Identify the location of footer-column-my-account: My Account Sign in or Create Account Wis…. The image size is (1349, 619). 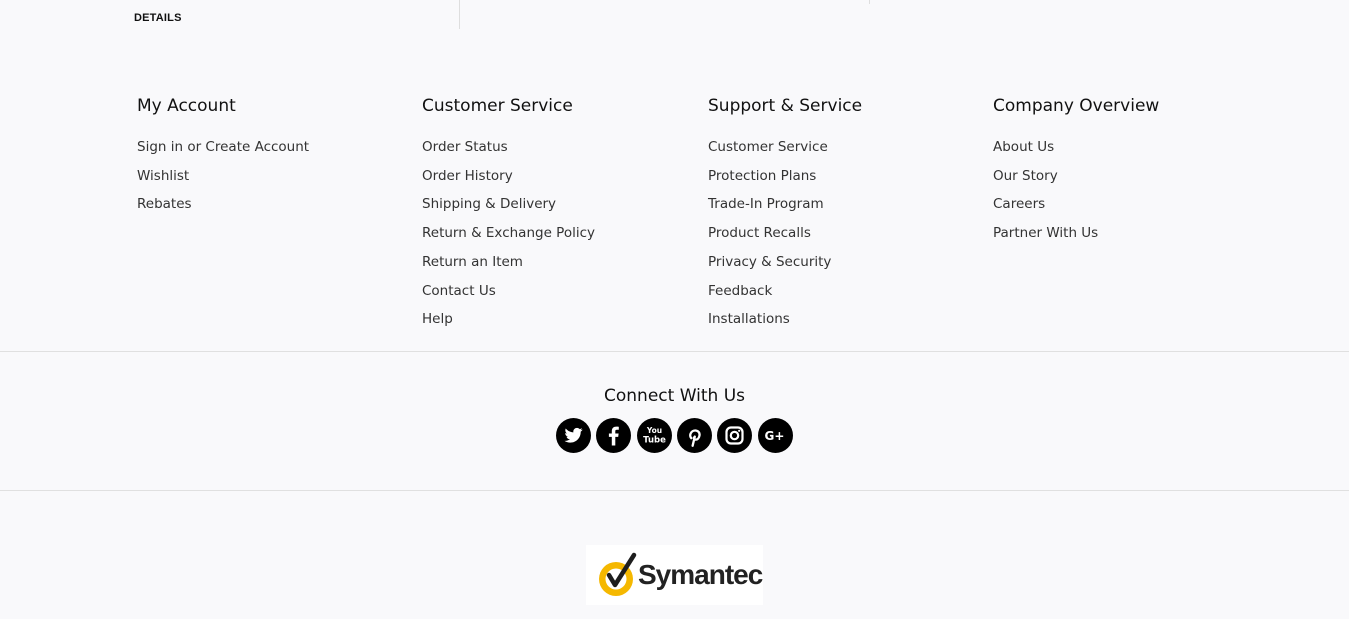
(272, 156).